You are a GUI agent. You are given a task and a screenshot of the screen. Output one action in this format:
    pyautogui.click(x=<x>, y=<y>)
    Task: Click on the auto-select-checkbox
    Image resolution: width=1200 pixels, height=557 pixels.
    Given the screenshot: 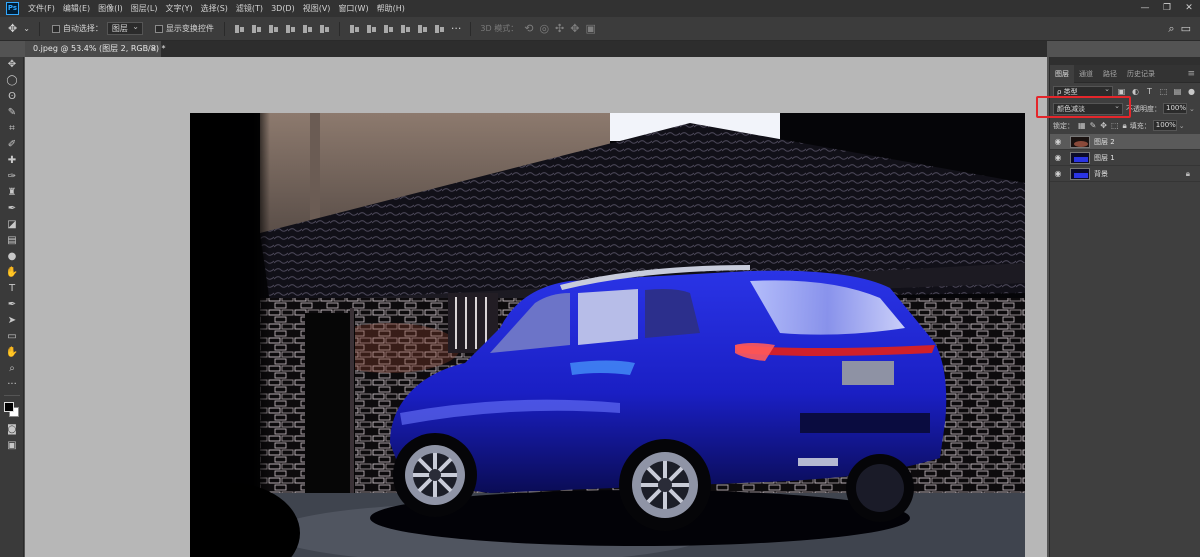 What is the action you would take?
    pyautogui.click(x=55, y=28)
    